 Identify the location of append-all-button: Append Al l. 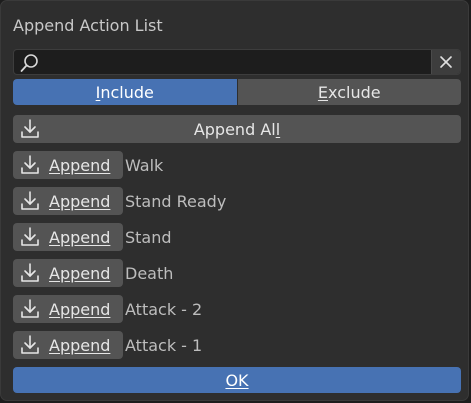
(237, 129).